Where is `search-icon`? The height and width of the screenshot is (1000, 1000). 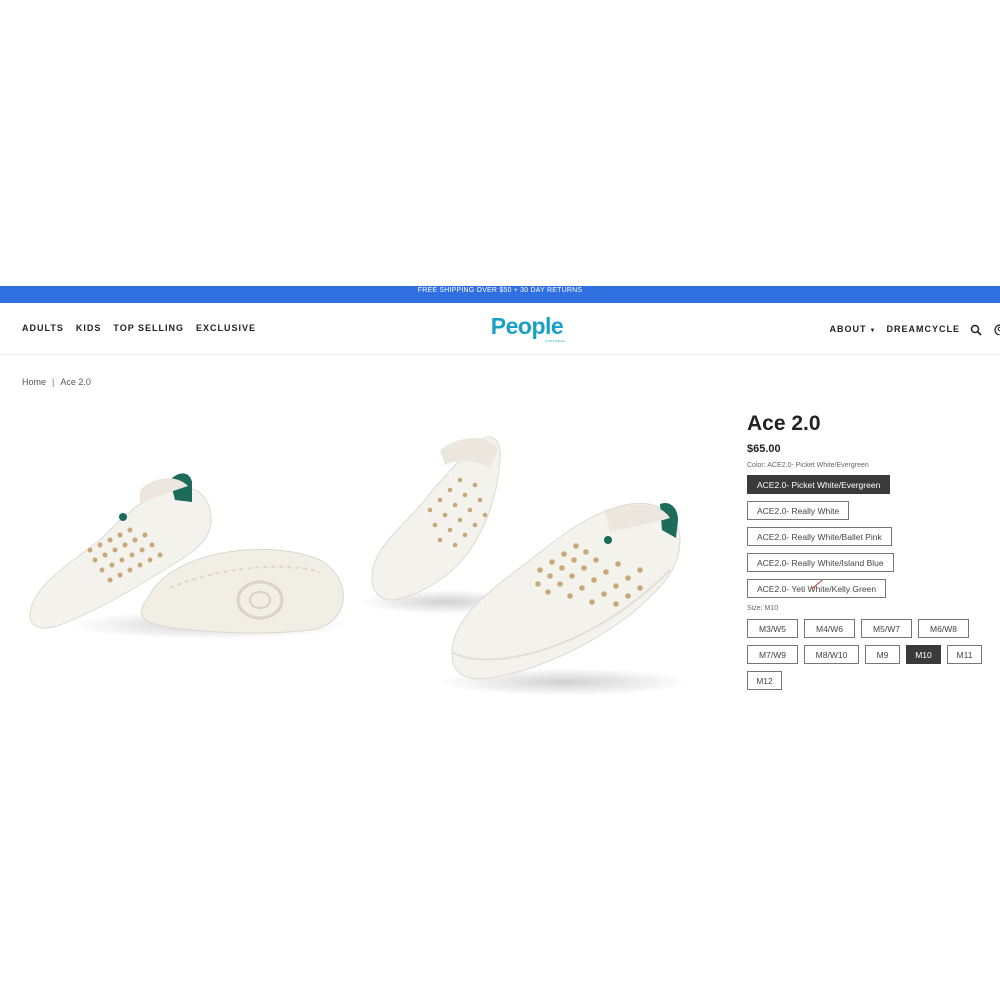 search-icon is located at coordinates (976, 329).